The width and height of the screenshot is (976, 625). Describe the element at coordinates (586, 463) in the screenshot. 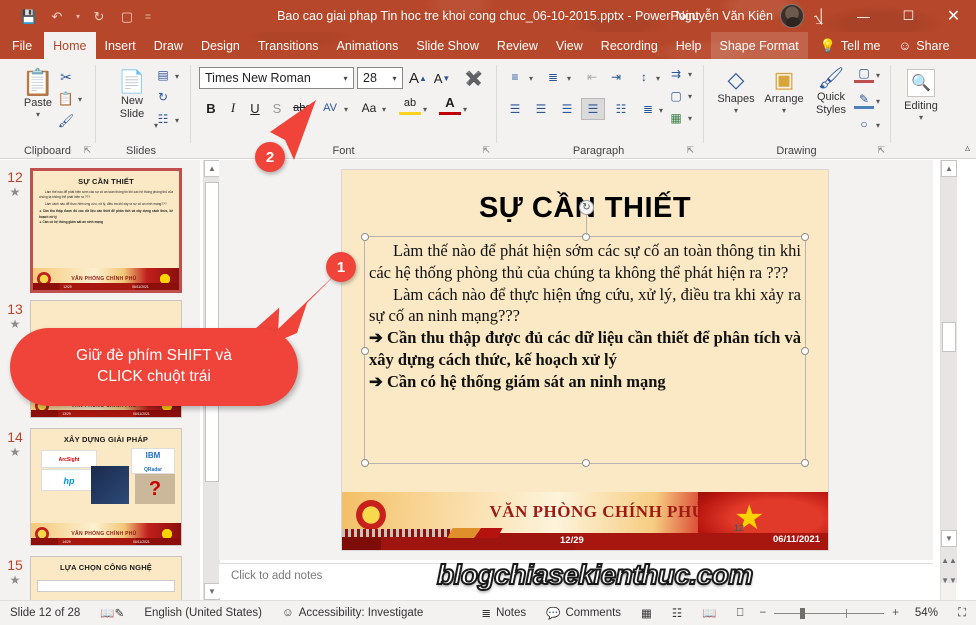

I see `resize-handle-s` at that location.